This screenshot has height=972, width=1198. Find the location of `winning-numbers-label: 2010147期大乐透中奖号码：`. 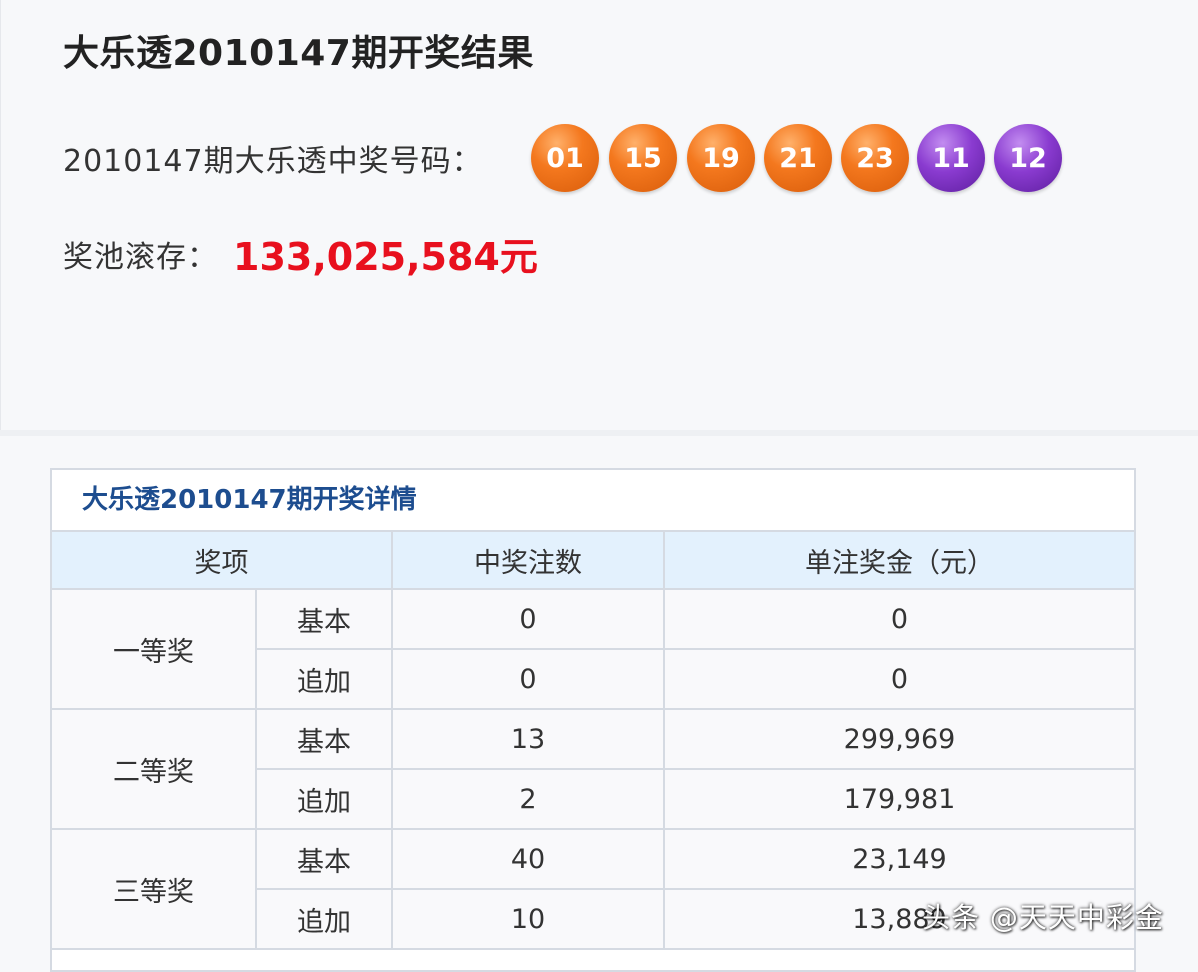

winning-numbers-label: 2010147期大乐透中奖号码： is located at coordinates (273, 161).